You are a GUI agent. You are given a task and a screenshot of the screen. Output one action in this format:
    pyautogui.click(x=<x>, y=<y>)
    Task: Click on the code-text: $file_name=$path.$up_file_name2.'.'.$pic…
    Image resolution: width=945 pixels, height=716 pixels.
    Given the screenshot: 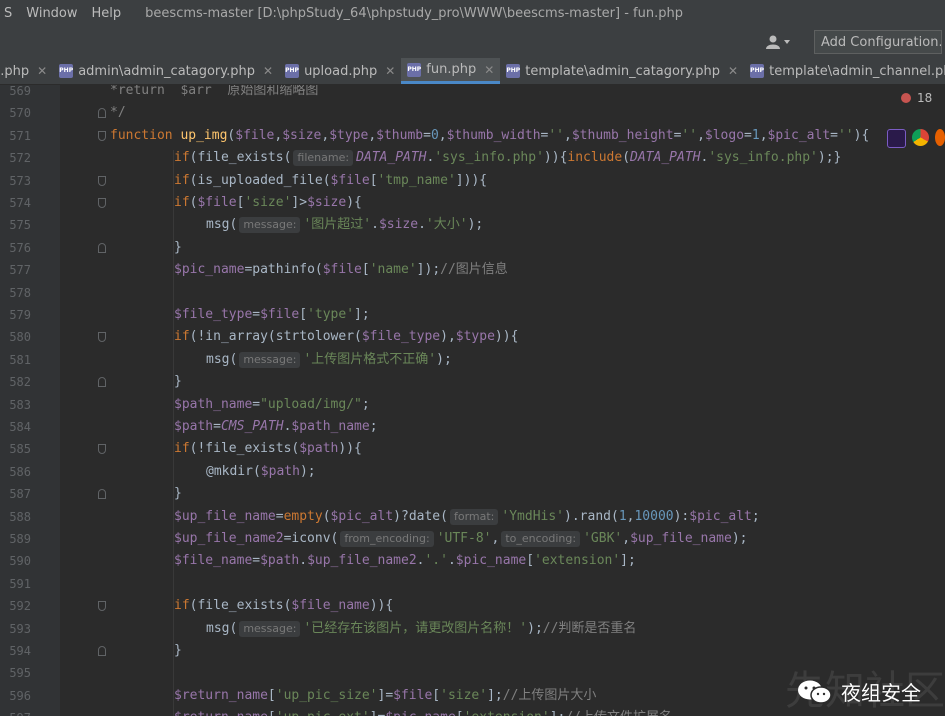 What is the action you would take?
    pyautogui.click(x=405, y=561)
    